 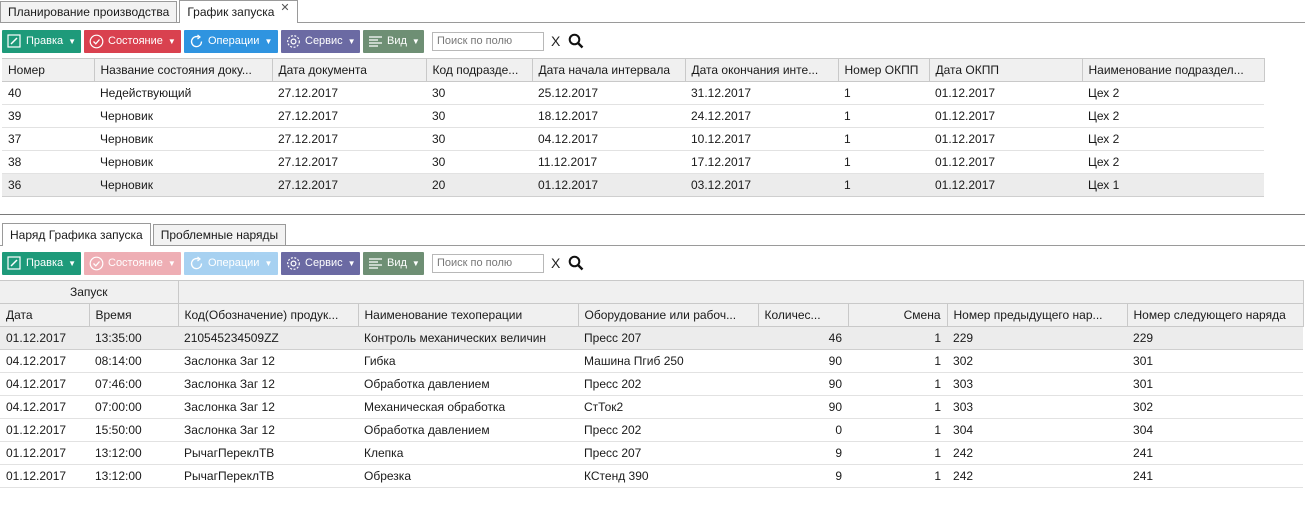 I want to click on tab-launch-orders: Наряд Графика запуска, so click(x=76, y=234).